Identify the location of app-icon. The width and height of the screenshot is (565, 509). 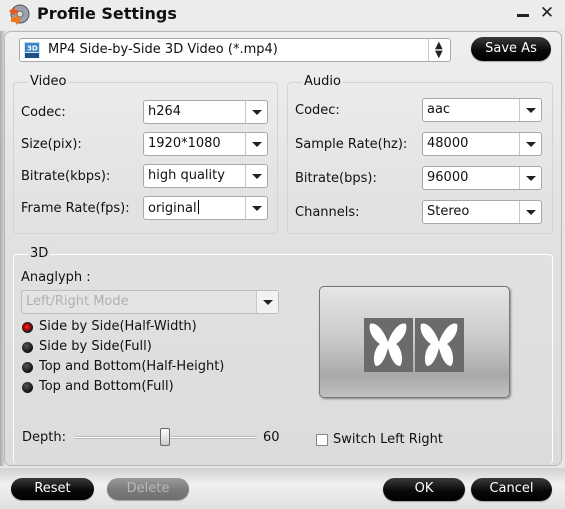
(19, 14).